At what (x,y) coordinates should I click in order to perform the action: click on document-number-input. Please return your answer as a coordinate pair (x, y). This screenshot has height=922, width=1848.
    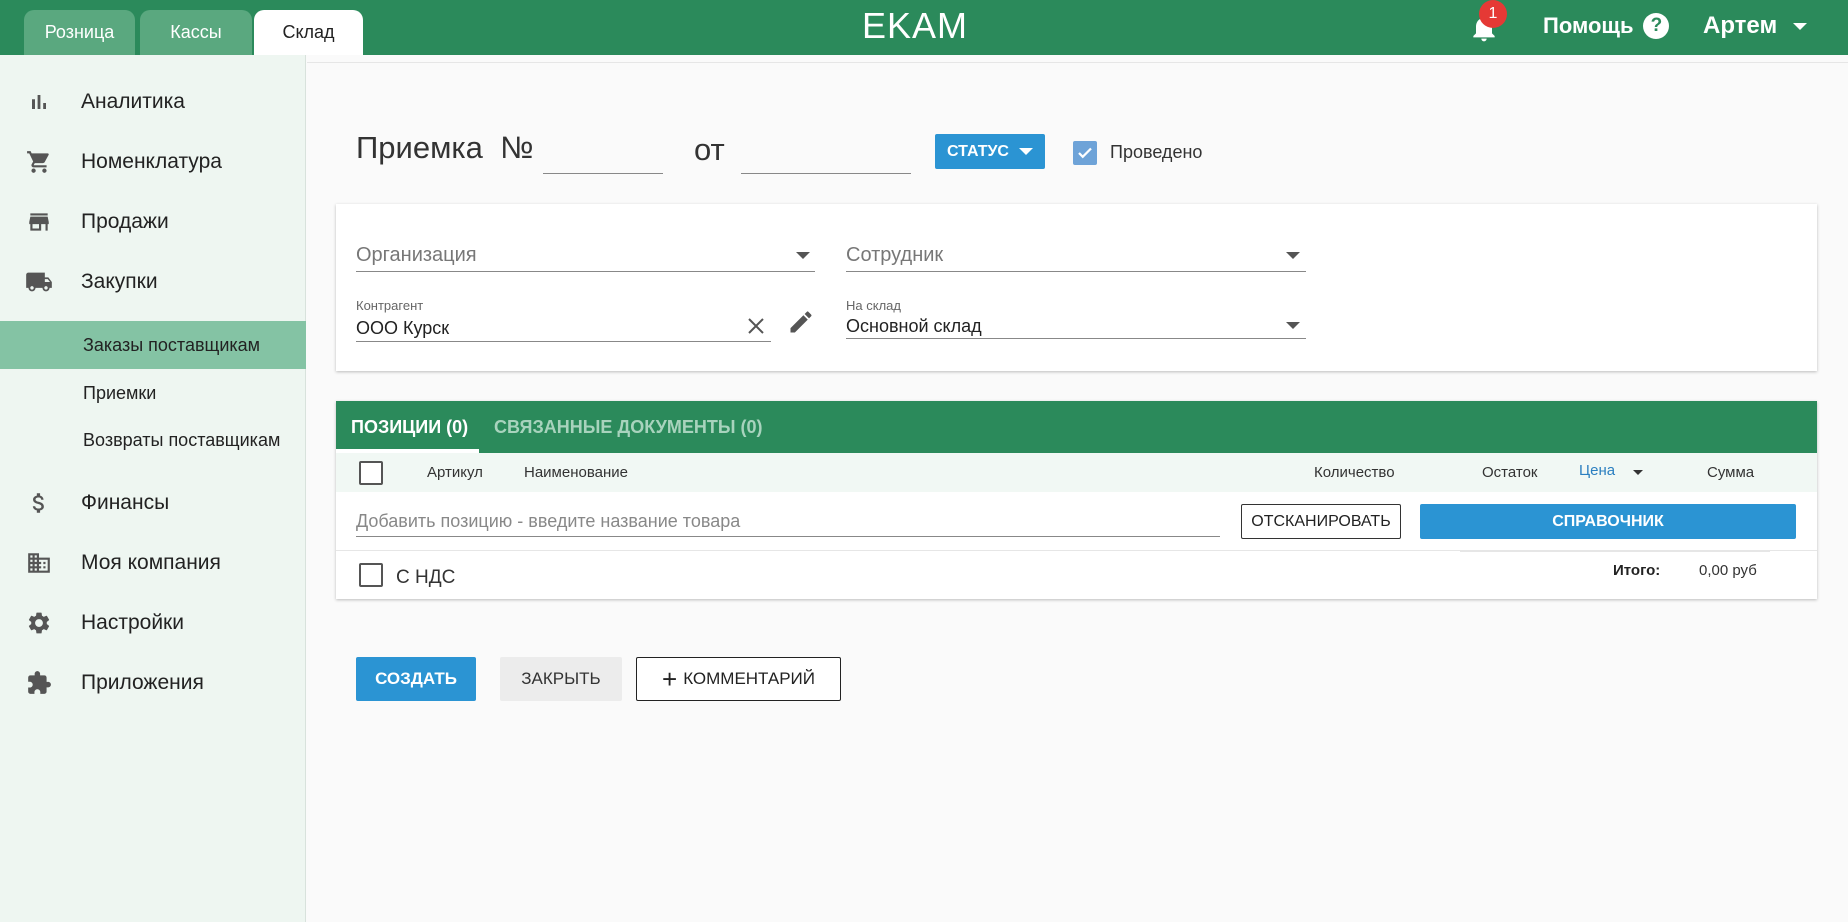
    Looking at the image, I should click on (603, 157).